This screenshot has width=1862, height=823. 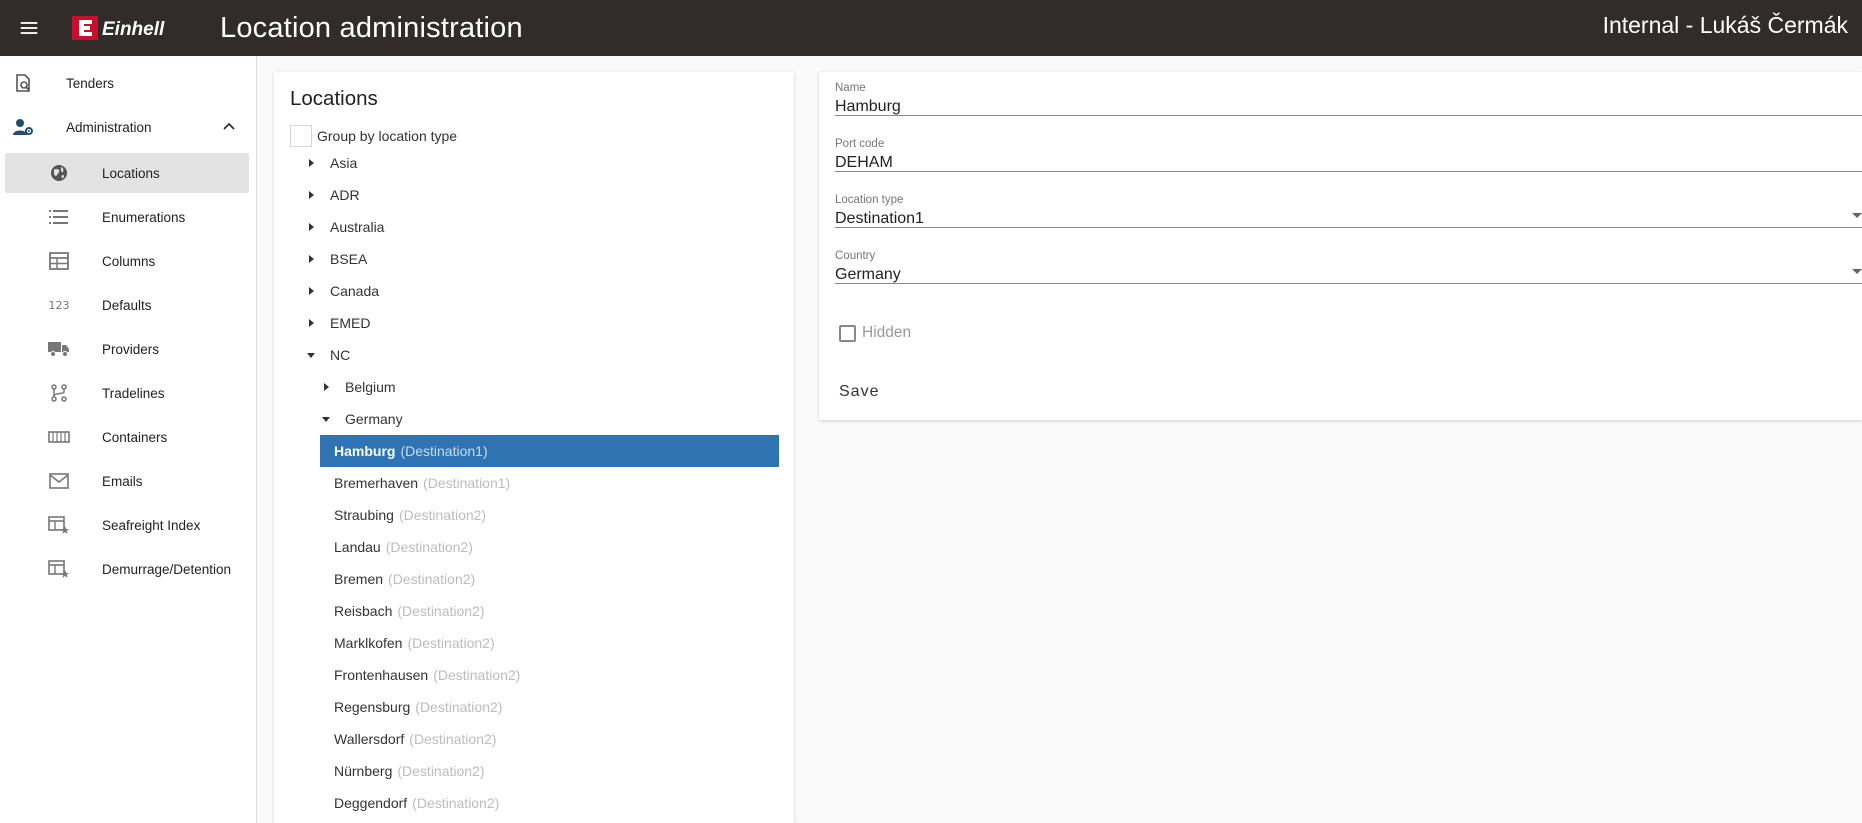 I want to click on sidebar-item-label: Tenders, so click(x=90, y=83).